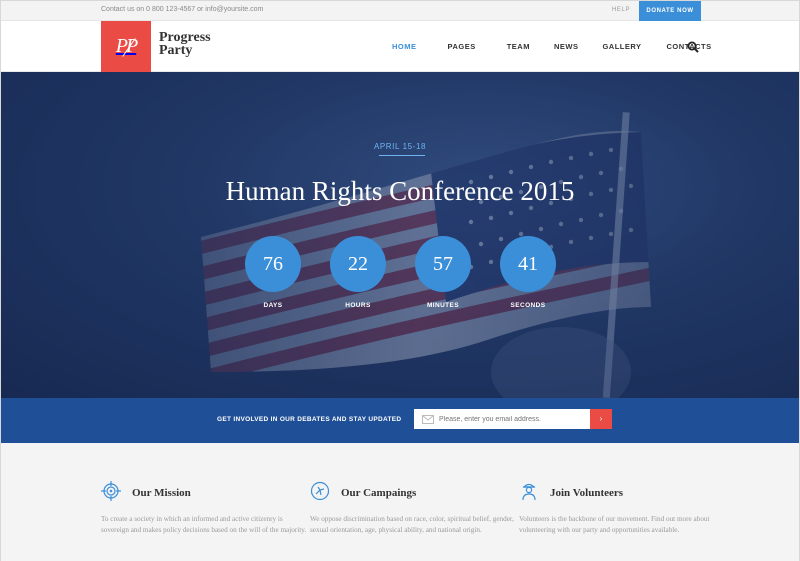 This screenshot has height=561, width=800. I want to click on email-input, so click(509, 419).